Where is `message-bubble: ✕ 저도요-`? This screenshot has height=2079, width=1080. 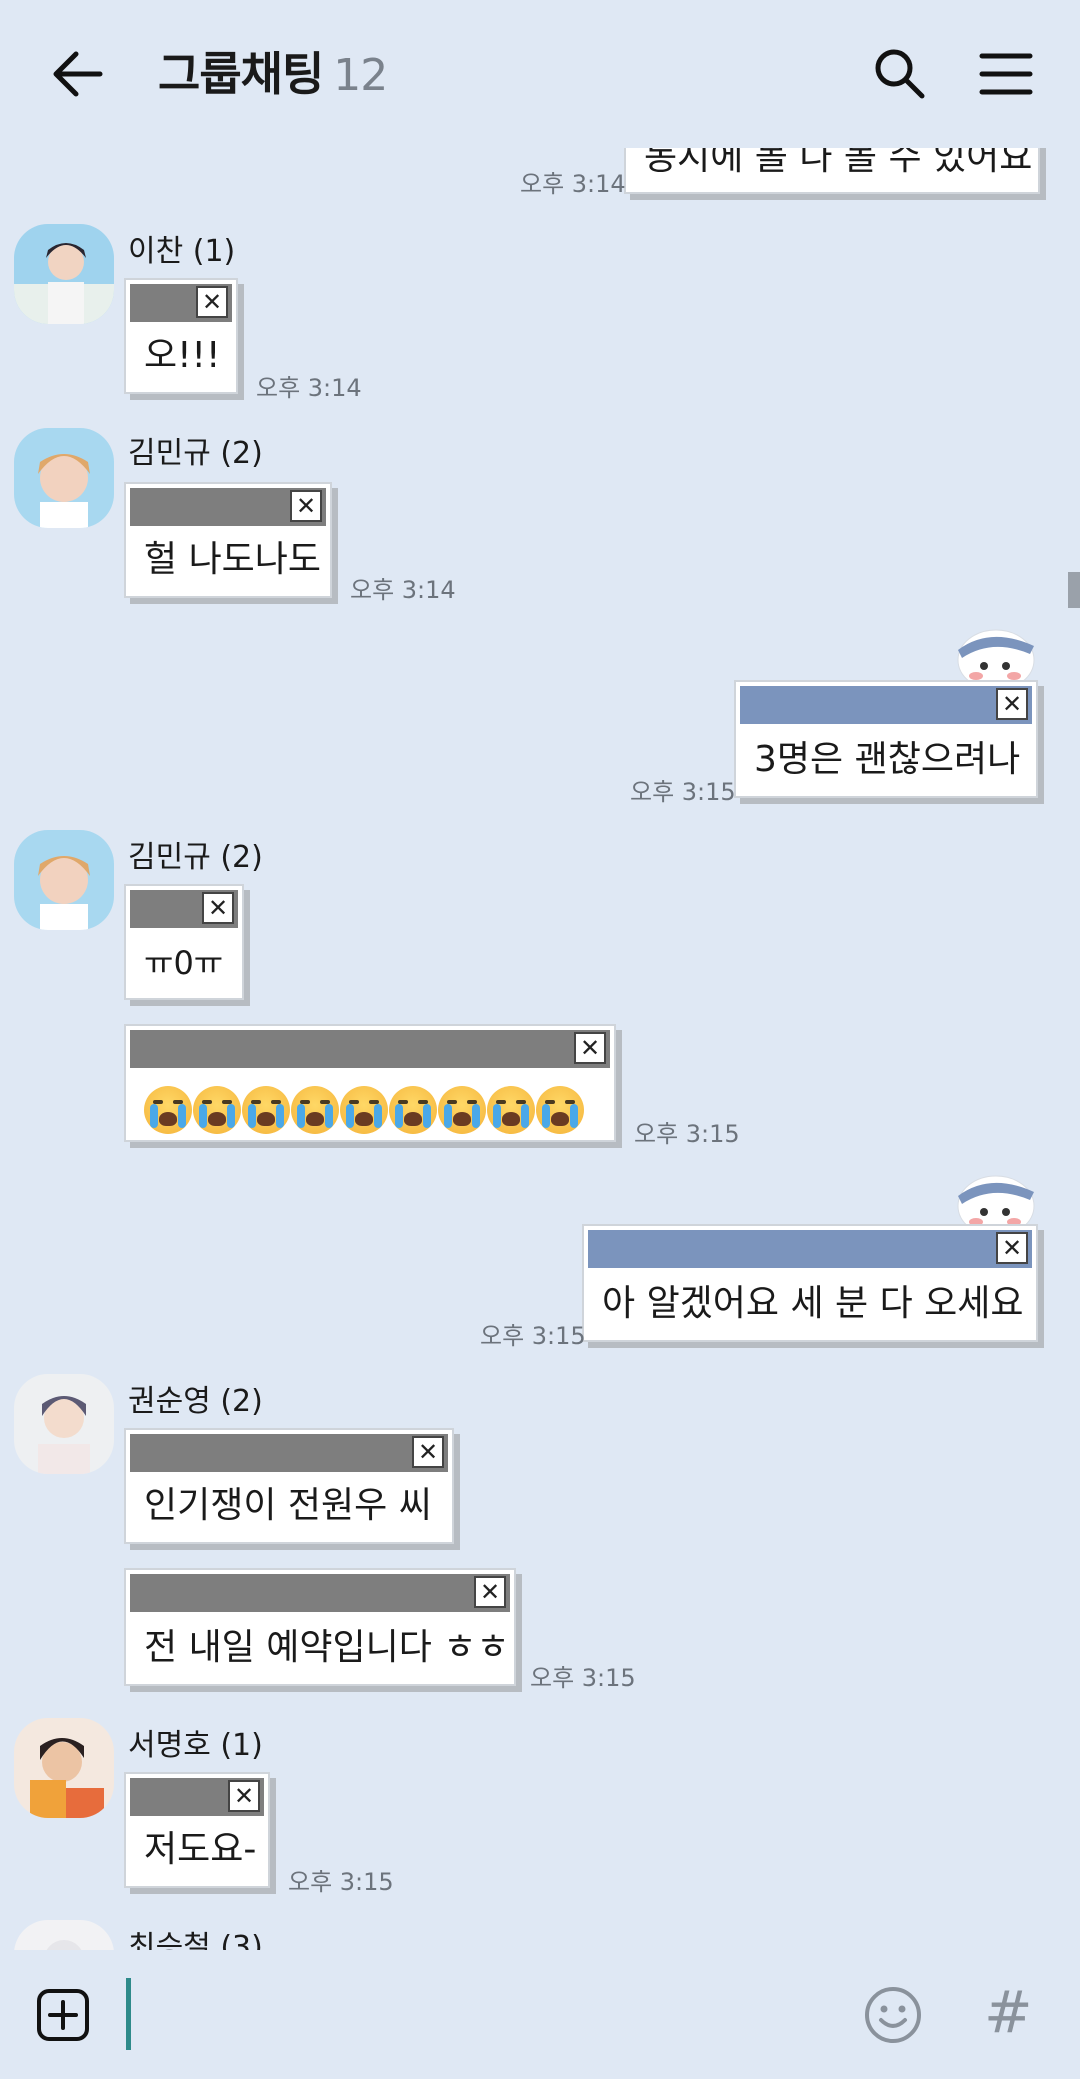 message-bubble: ✕ 저도요- is located at coordinates (197, 1830).